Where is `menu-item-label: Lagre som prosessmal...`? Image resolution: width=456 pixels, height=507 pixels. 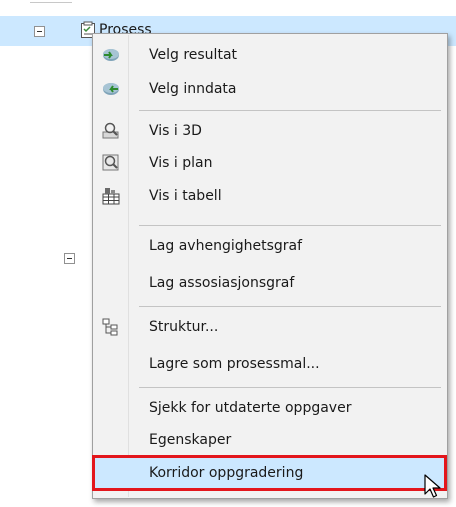
menu-item-label: Lagre som prosessmal... is located at coordinates (234, 364).